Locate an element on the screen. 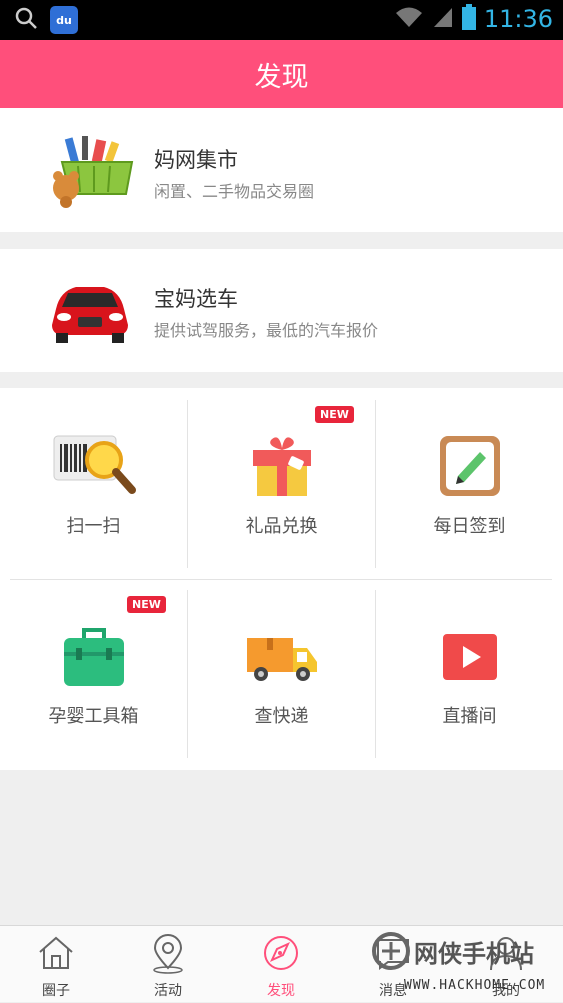  grid-item-gift: NEW 礼品兑换 is located at coordinates (281, 485).